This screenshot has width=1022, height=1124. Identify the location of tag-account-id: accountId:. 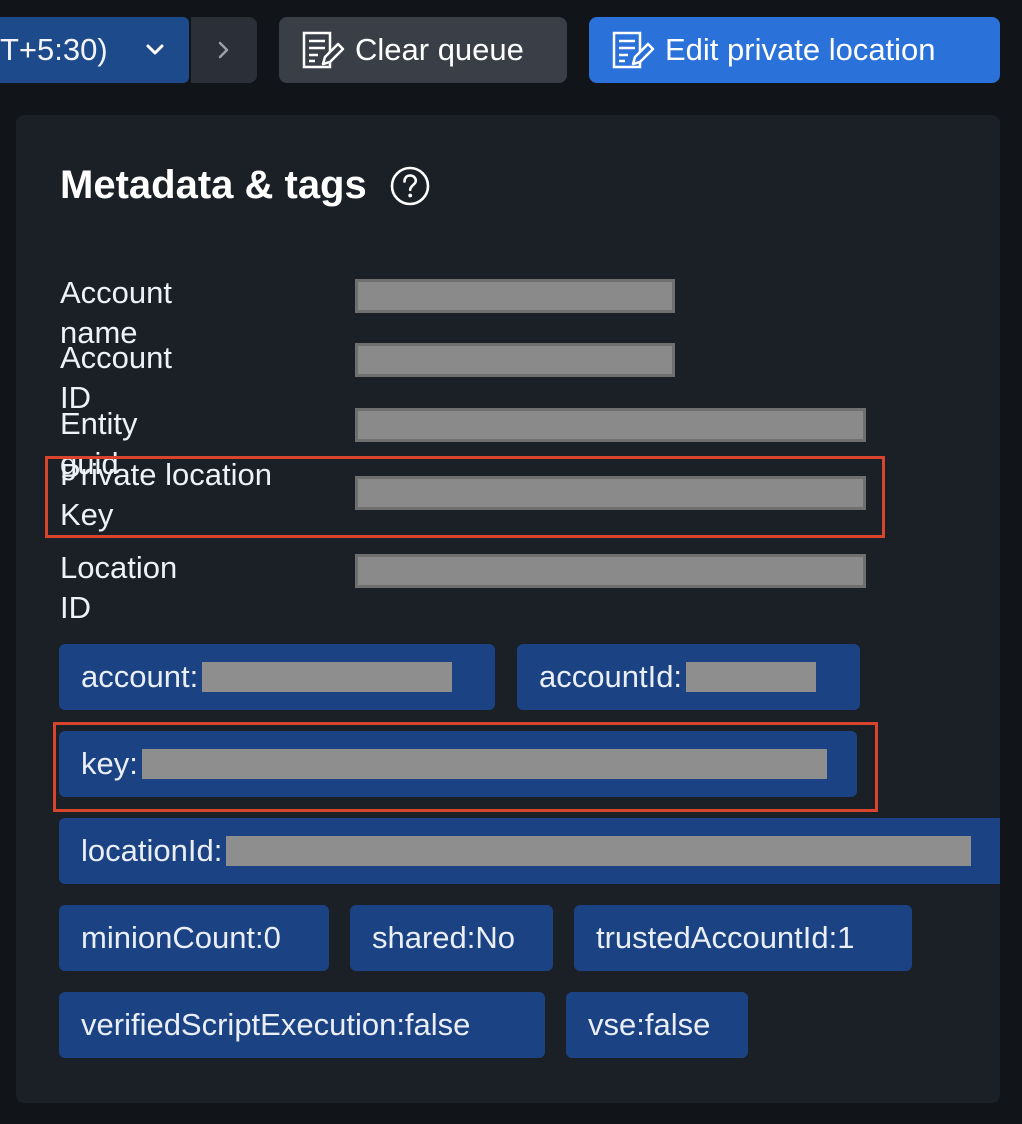
(688, 677).